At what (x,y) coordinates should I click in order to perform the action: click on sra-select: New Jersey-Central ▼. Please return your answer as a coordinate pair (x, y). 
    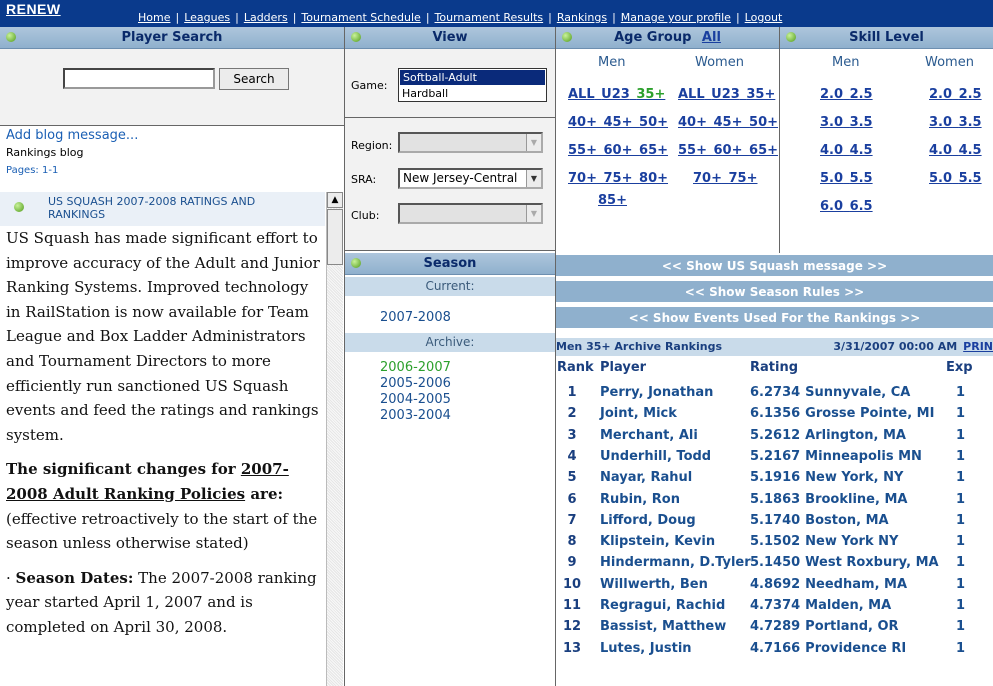
    Looking at the image, I should click on (470, 178).